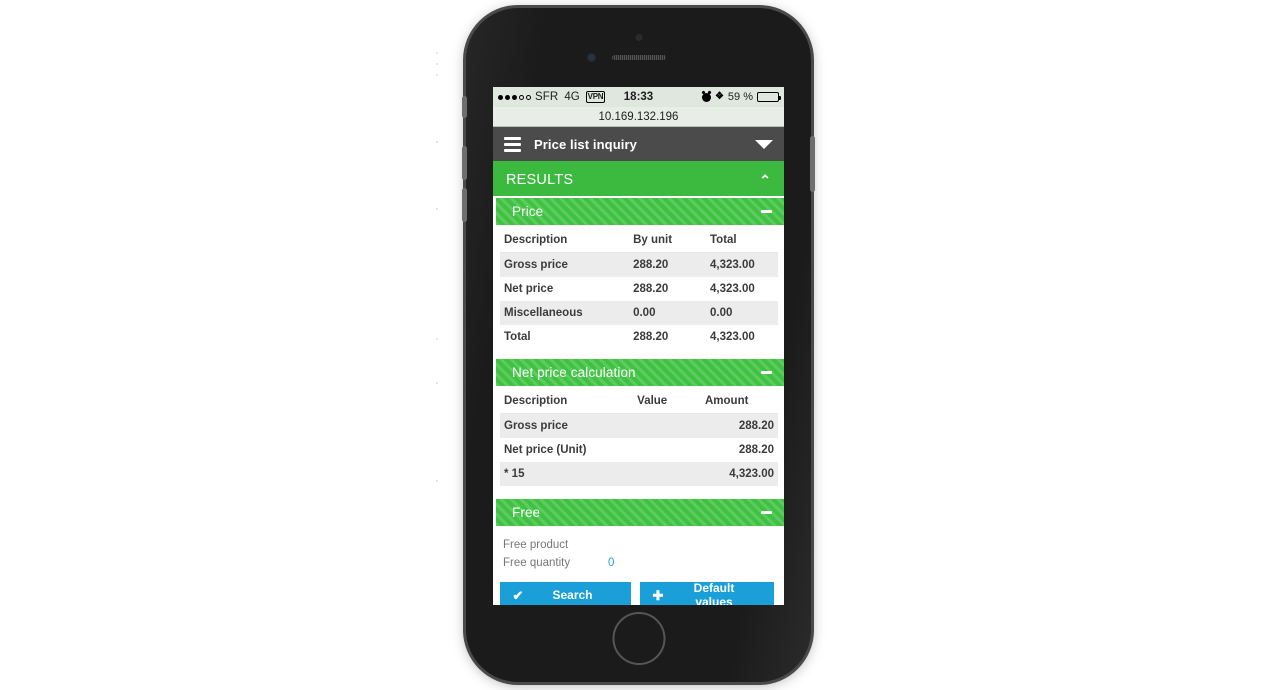 The height and width of the screenshot is (690, 1280). What do you see at coordinates (668, 240) in the screenshot?
I see `column-header-by-unit: By unit` at bounding box center [668, 240].